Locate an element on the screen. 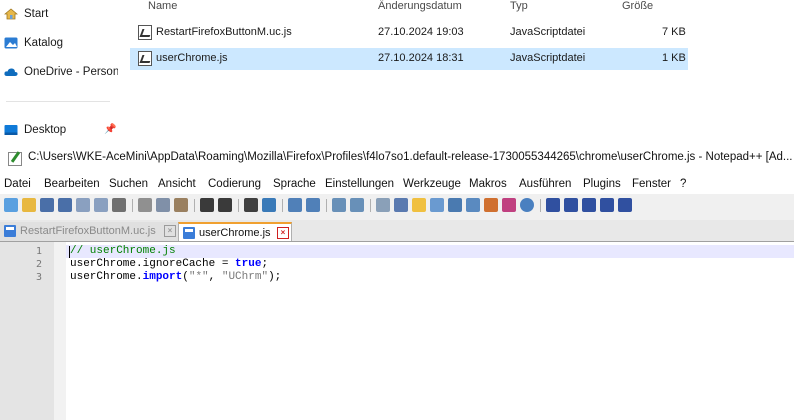 The width and height of the screenshot is (794, 420). print-icon is located at coordinates (119, 205).